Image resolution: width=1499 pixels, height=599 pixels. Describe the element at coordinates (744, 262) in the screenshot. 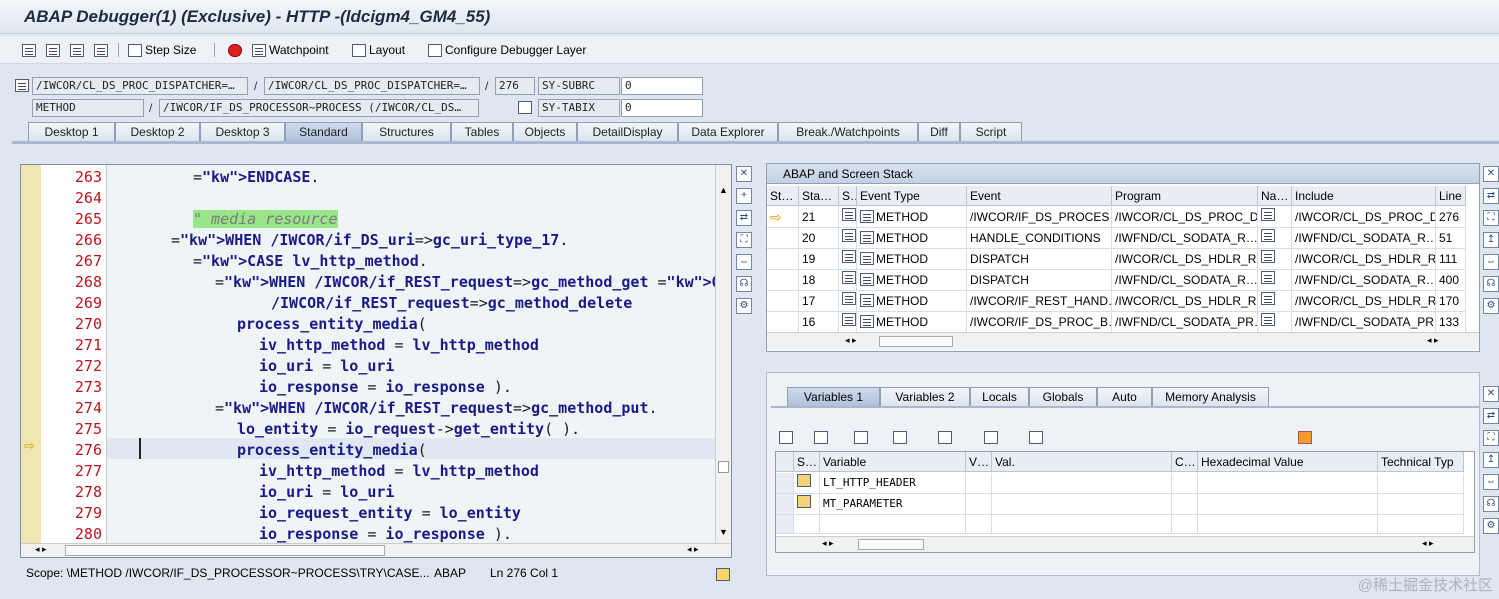

I see `swap-icon: ⇔` at that location.